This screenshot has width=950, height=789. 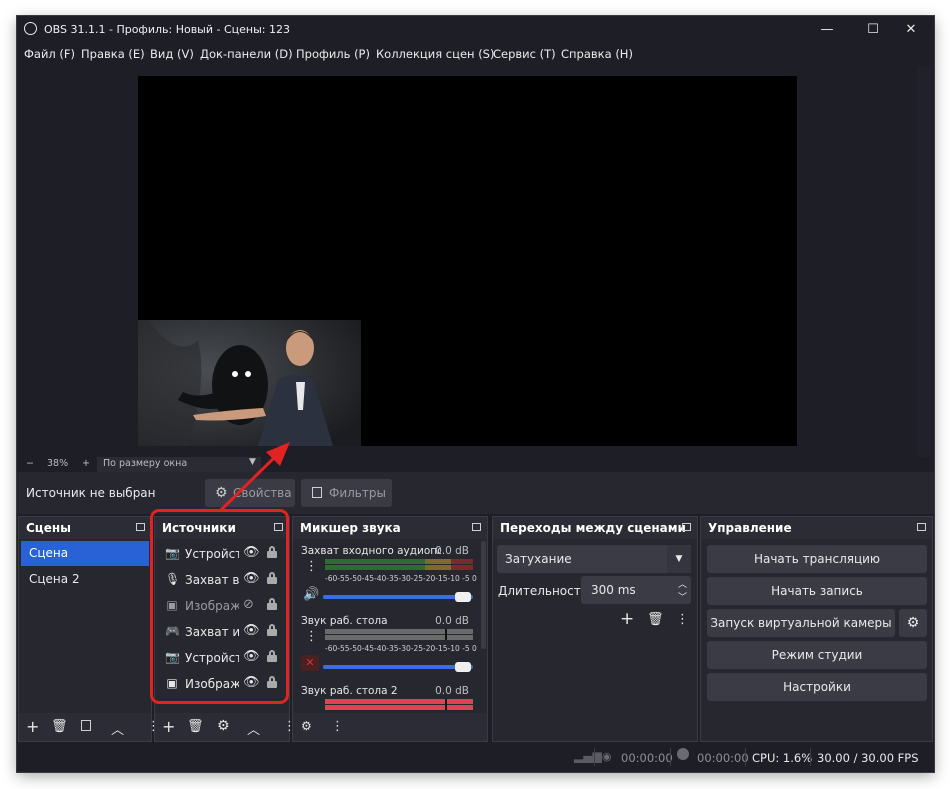 What do you see at coordinates (30, 28) in the screenshot?
I see `obs-logo-icon` at bounding box center [30, 28].